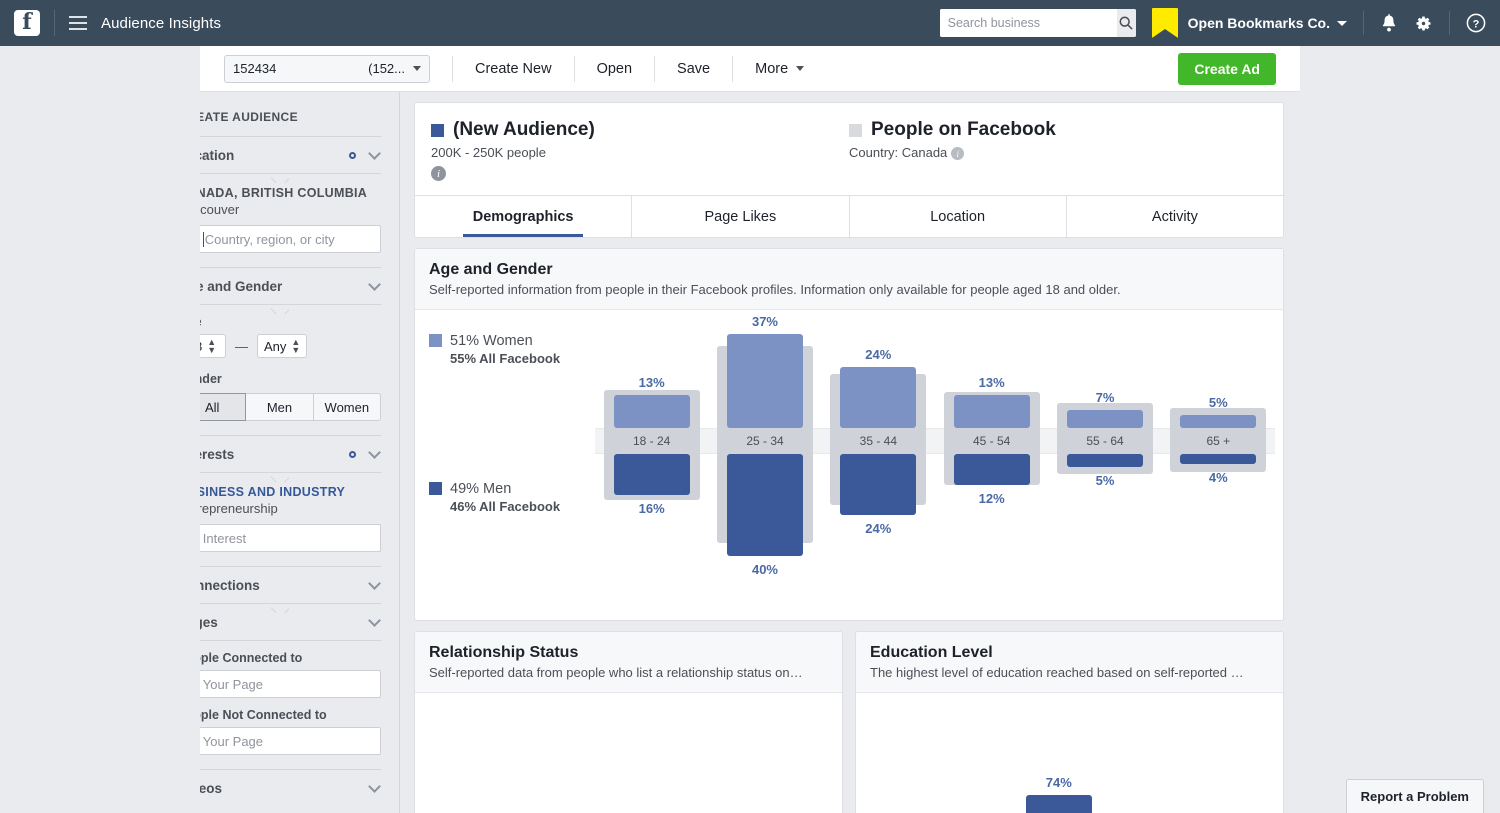  What do you see at coordinates (211, 788) in the screenshot?
I see `sidebar-section-videos-label: Videos` at bounding box center [211, 788].